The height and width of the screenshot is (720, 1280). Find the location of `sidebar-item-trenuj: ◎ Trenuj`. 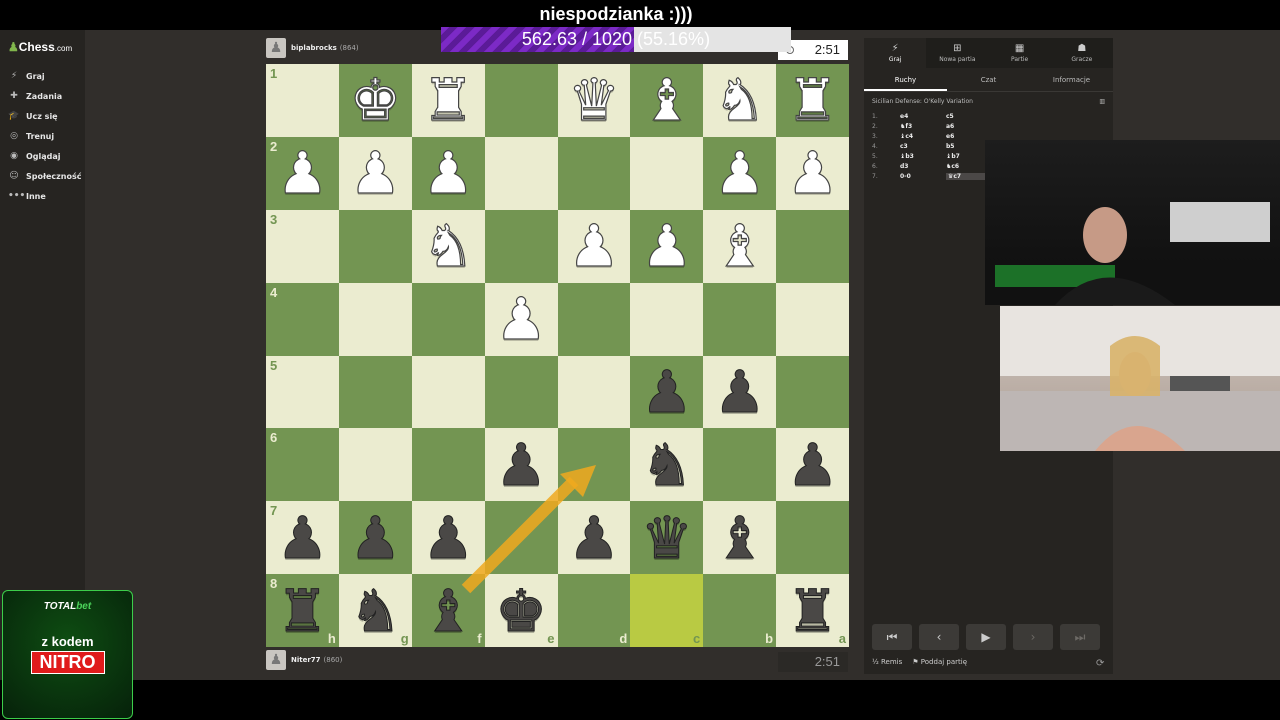

sidebar-item-trenuj: ◎ Trenuj is located at coordinates (44, 136).